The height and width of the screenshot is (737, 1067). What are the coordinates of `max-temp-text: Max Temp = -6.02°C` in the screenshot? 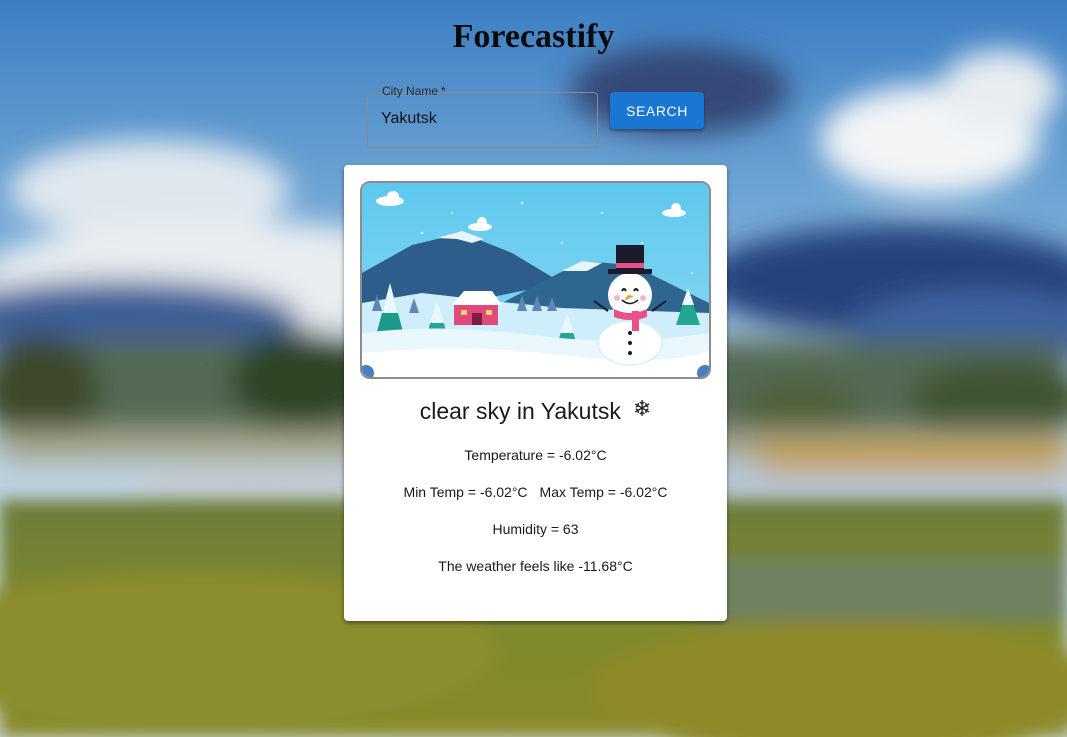 It's located at (603, 492).